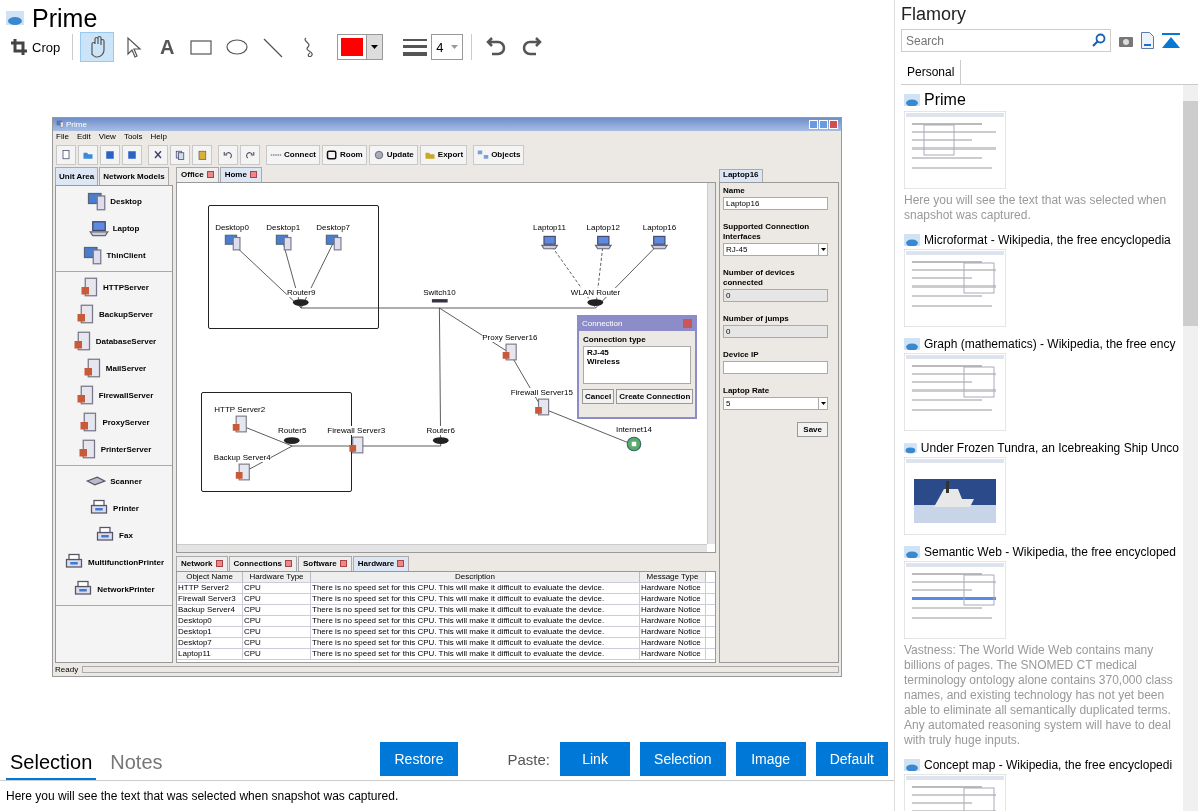 The height and width of the screenshot is (811, 1198). What do you see at coordinates (833, 124) in the screenshot?
I see `close-button` at bounding box center [833, 124].